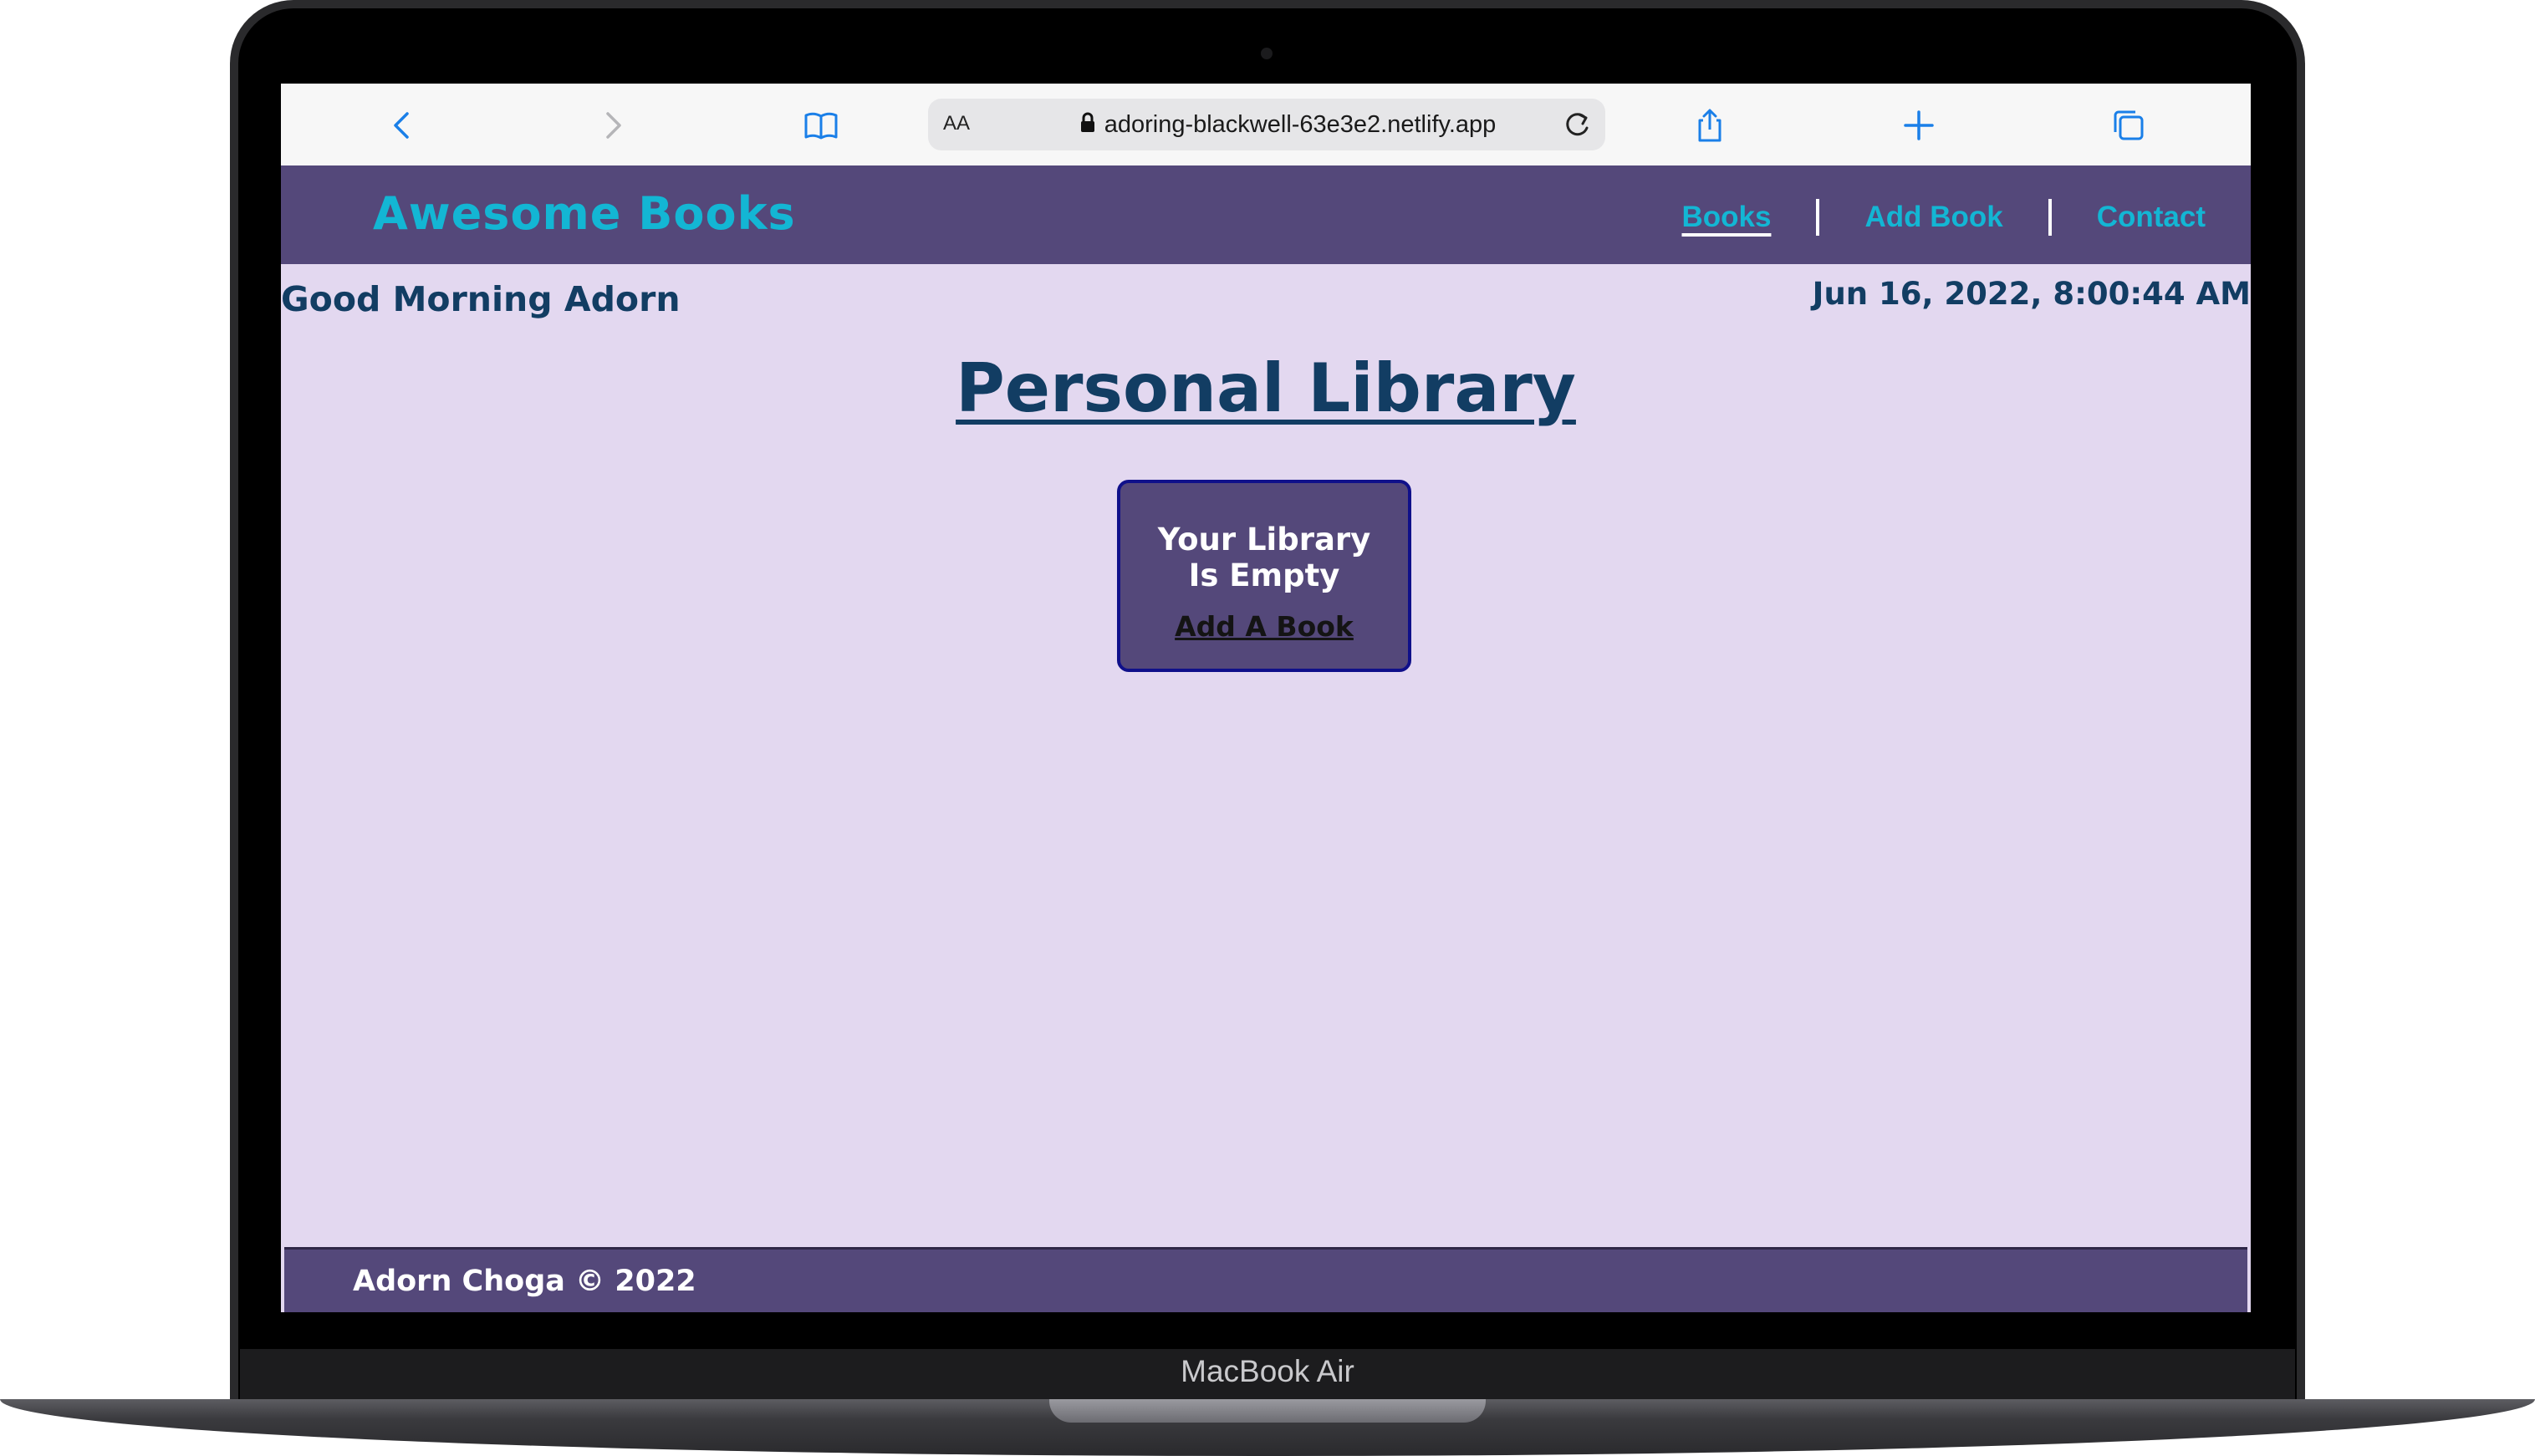  What do you see at coordinates (1267, 53) in the screenshot?
I see `camera` at bounding box center [1267, 53].